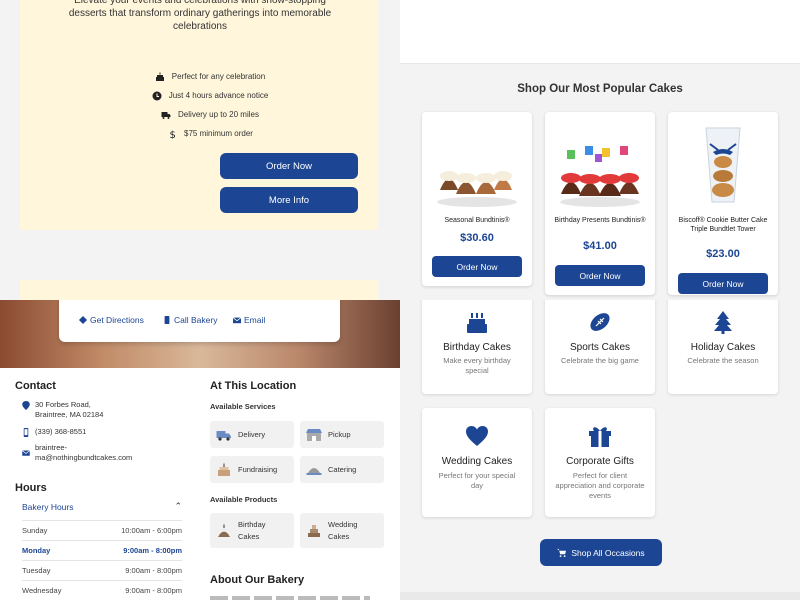 This screenshot has height=600, width=800. I want to click on service-label: Pickup, so click(339, 434).